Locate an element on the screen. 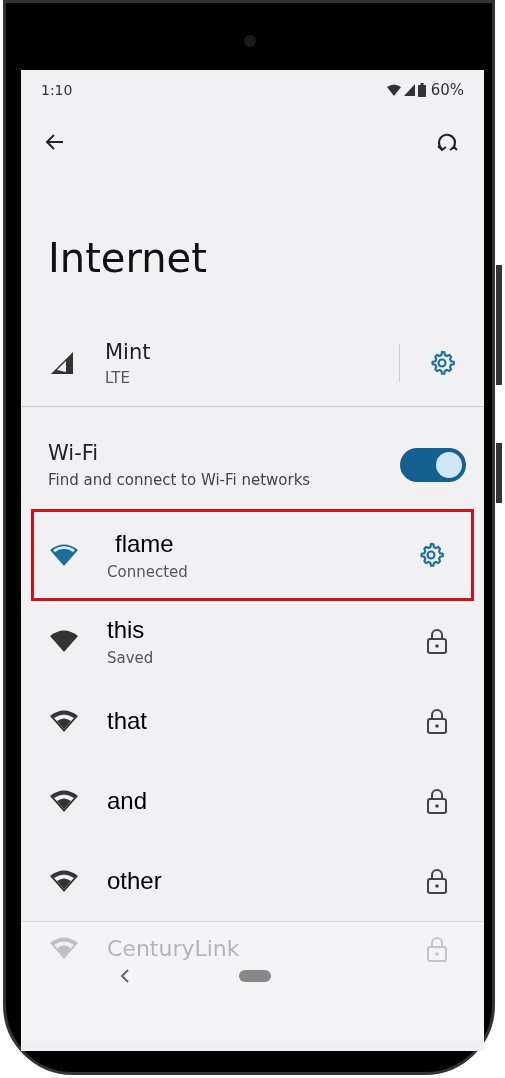  nav-back-icon is located at coordinates (125, 976).